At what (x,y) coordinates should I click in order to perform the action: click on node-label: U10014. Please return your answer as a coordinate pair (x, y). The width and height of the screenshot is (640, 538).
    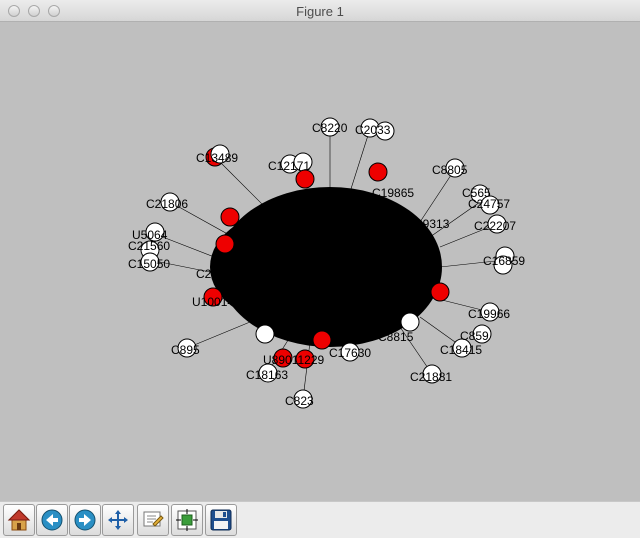
    Looking at the image, I should click on (213, 302).